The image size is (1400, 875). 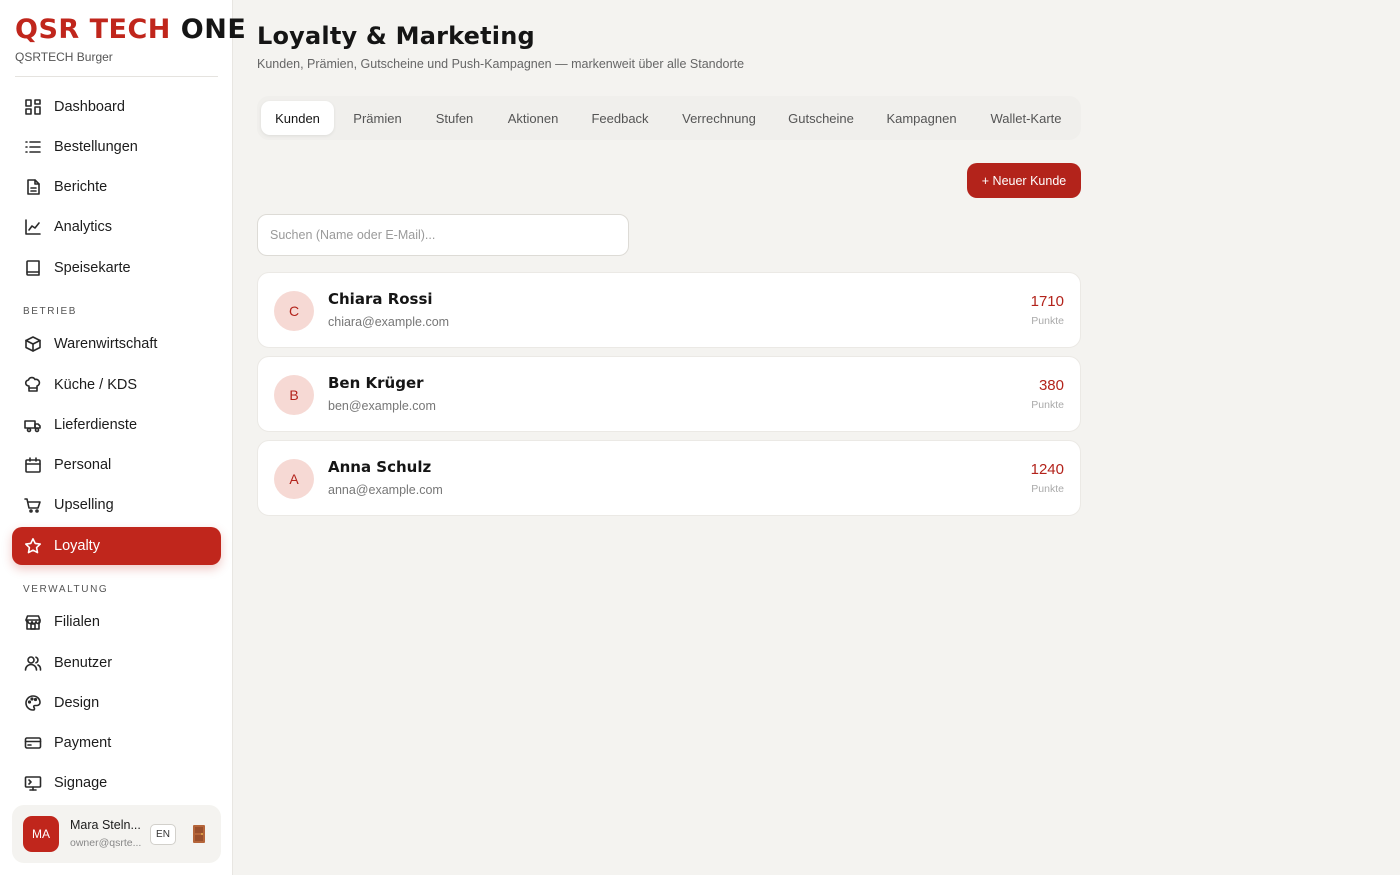 What do you see at coordinates (33, 227) in the screenshot?
I see `chart-line-icon` at bounding box center [33, 227].